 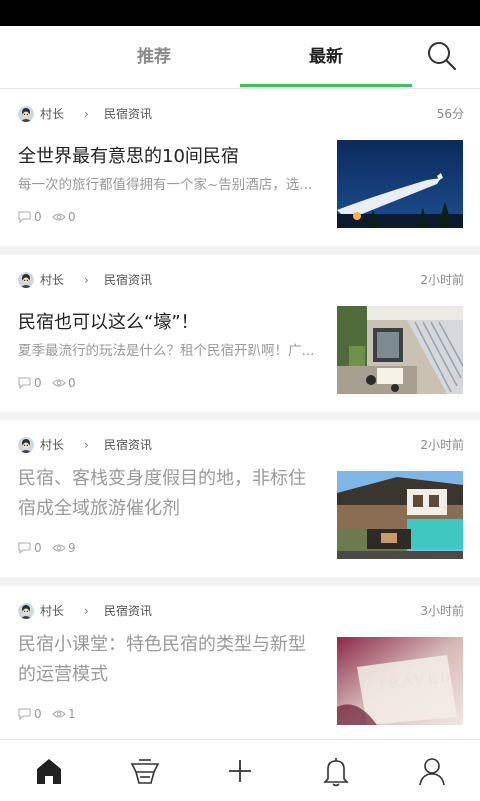 I want to click on discover-icon, so click(x=145, y=771).